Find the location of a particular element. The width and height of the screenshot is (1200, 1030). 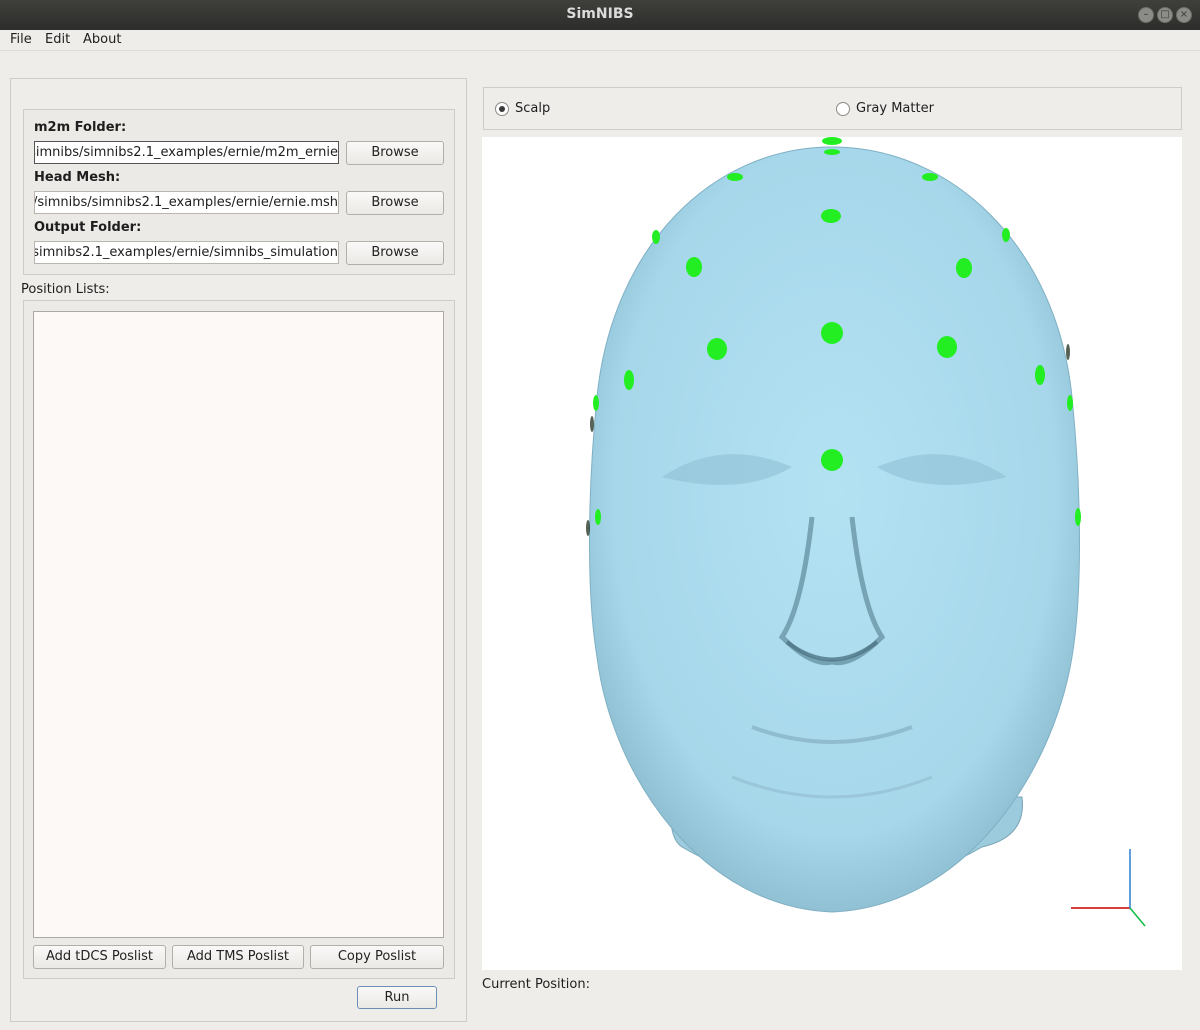

browse-output-button: Browse is located at coordinates (395, 253).